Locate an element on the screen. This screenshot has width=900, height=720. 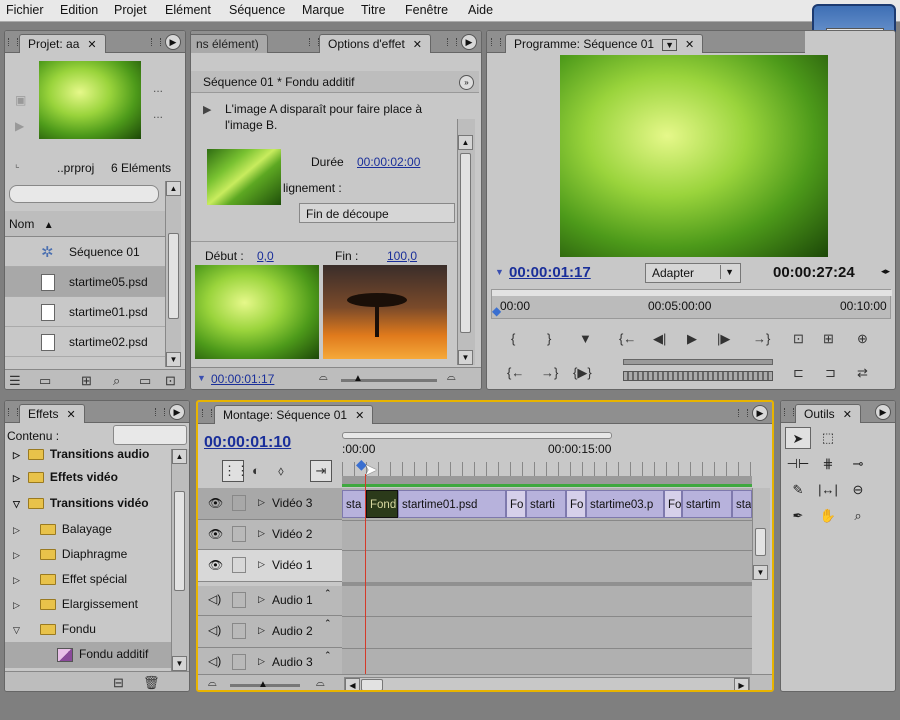
poster-frame-icon: ▣ is located at coordinates (20, 100).